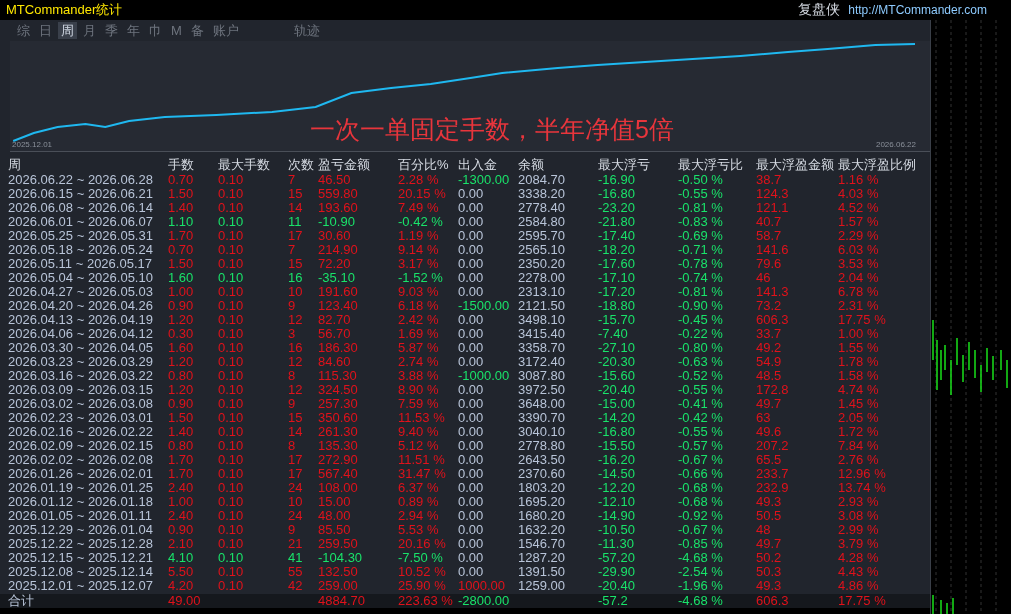  Describe the element at coordinates (426, 601) in the screenshot. I see `total-cell-text: 223.63 %` at that location.